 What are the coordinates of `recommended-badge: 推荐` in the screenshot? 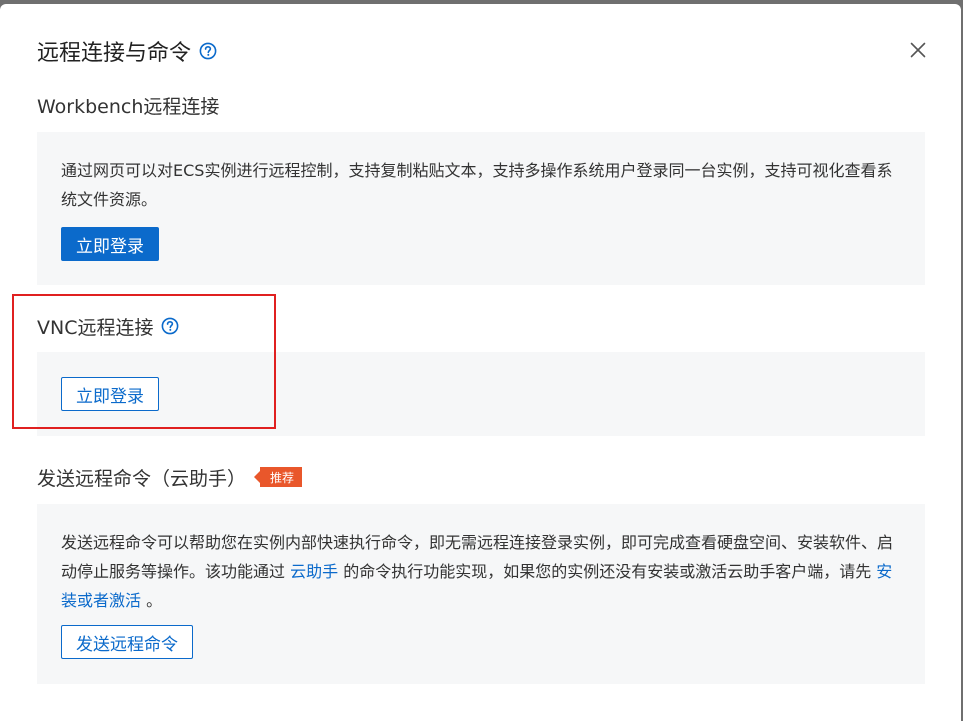 It's located at (278, 477).